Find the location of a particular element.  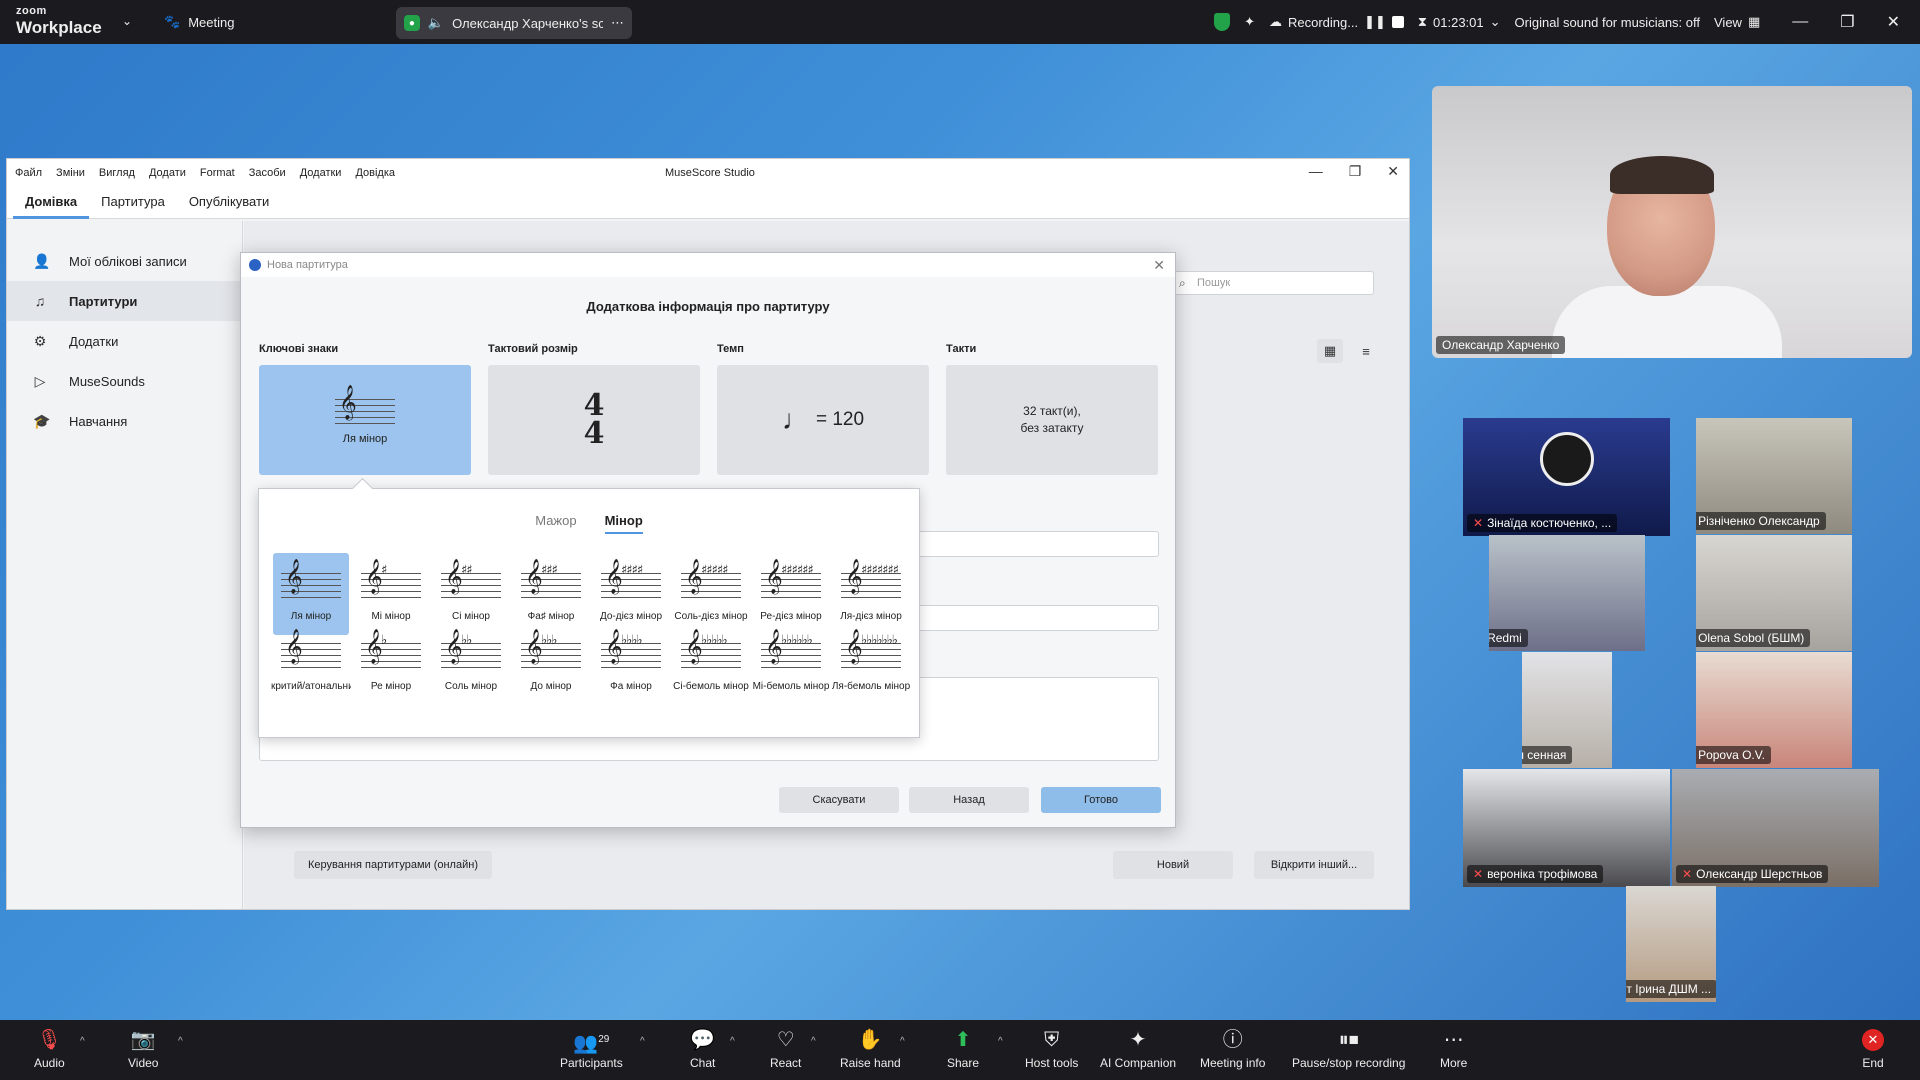

participant-tile: ✕ вероніка трофімова is located at coordinates (1566, 828).